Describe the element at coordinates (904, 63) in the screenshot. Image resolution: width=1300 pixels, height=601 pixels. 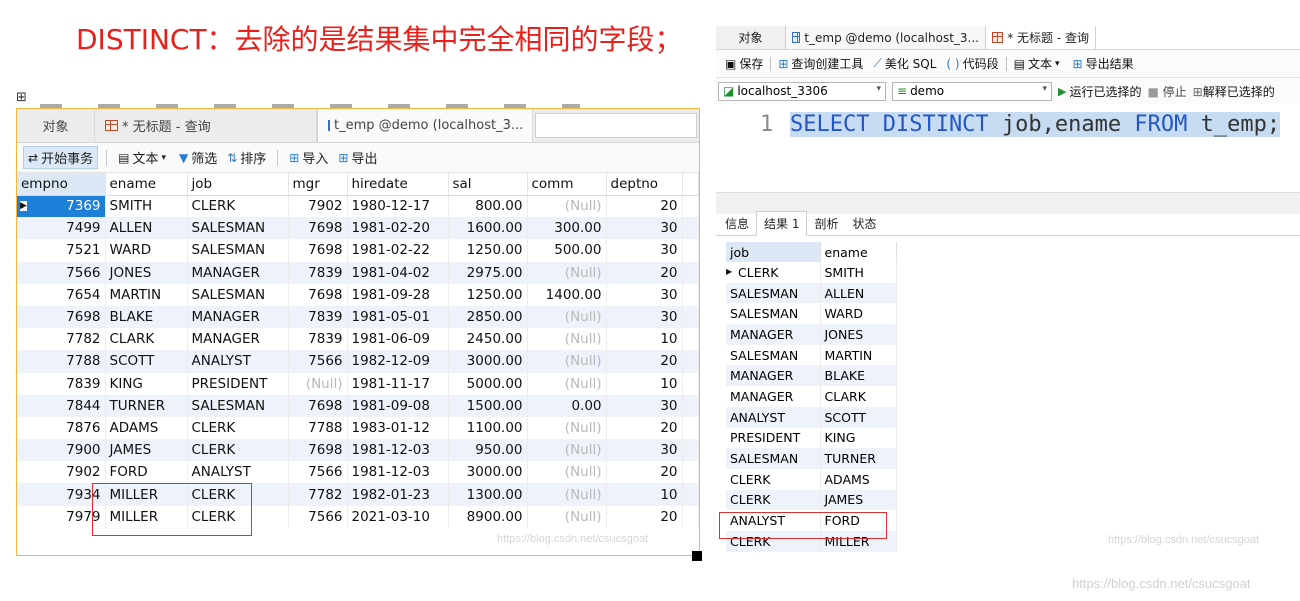
I see `beautify-sql-button: ⟋ 美化 SQL` at that location.